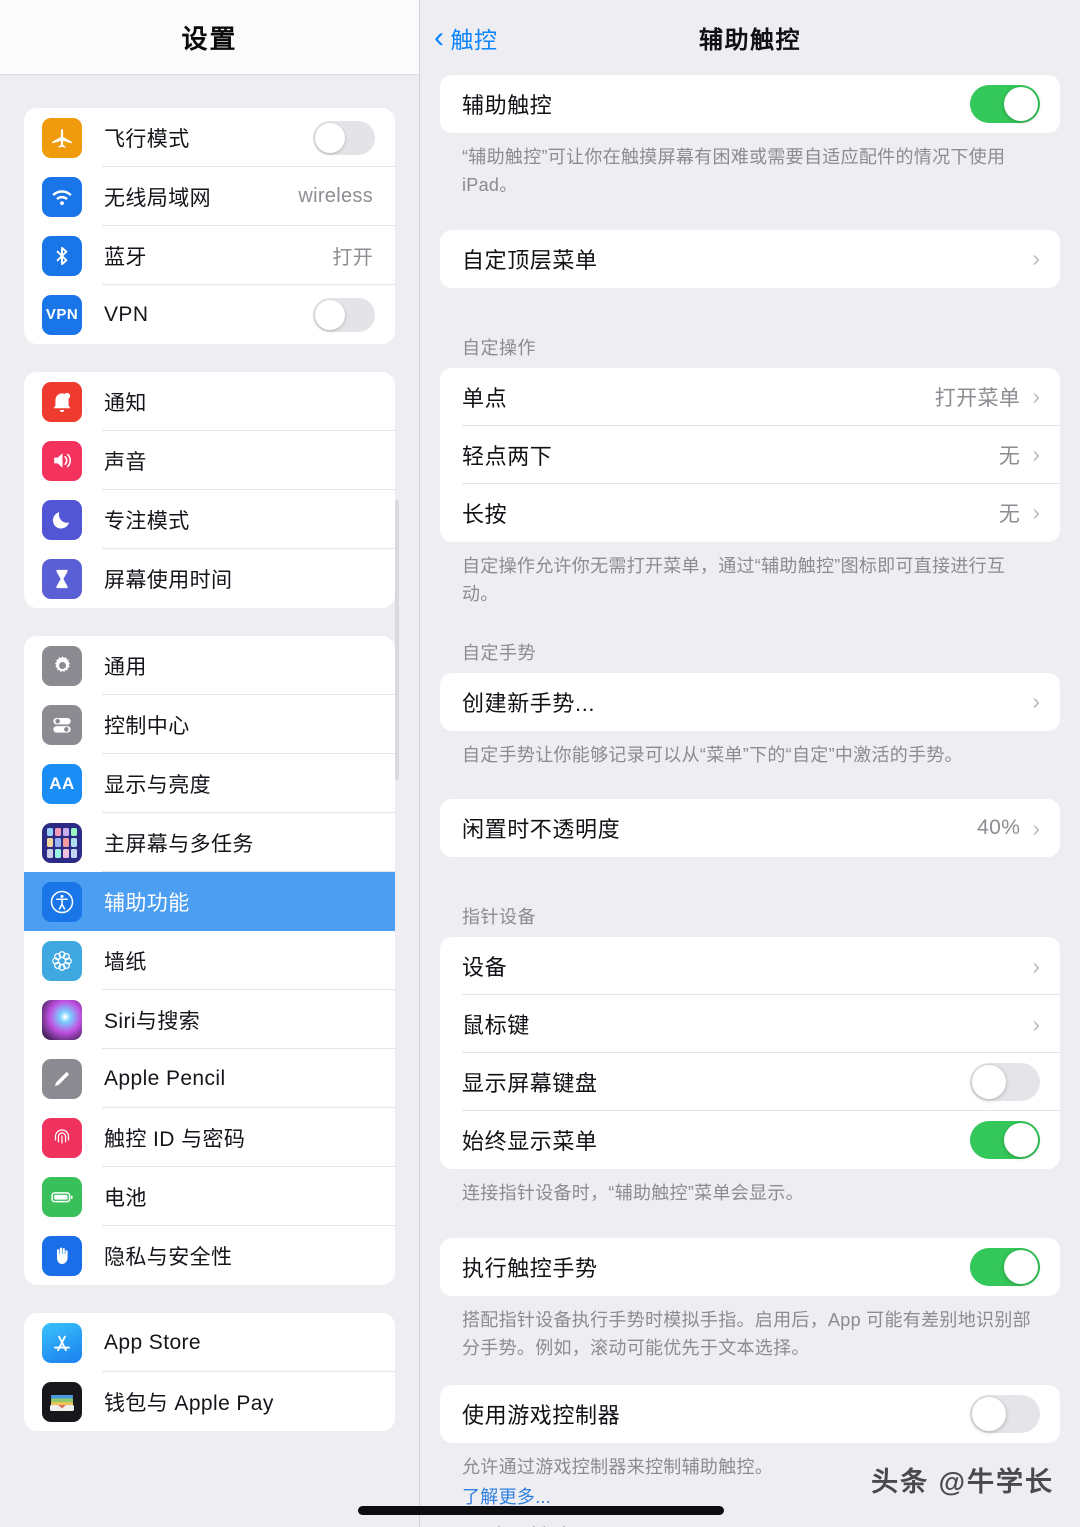 The image size is (1080, 1527). Describe the element at coordinates (125, 257) in the screenshot. I see `sidebar-item-label: 蓝牙` at that location.